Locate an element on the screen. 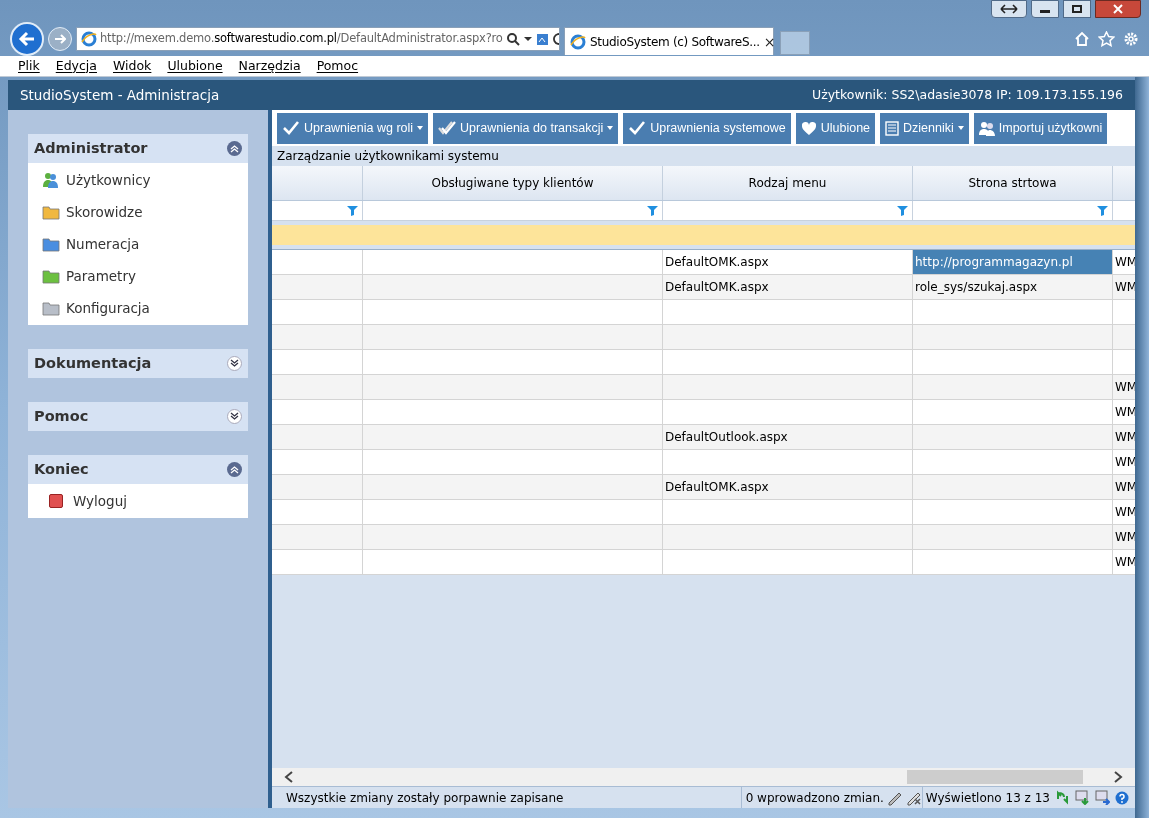  compatibility-icon is located at coordinates (542, 39).